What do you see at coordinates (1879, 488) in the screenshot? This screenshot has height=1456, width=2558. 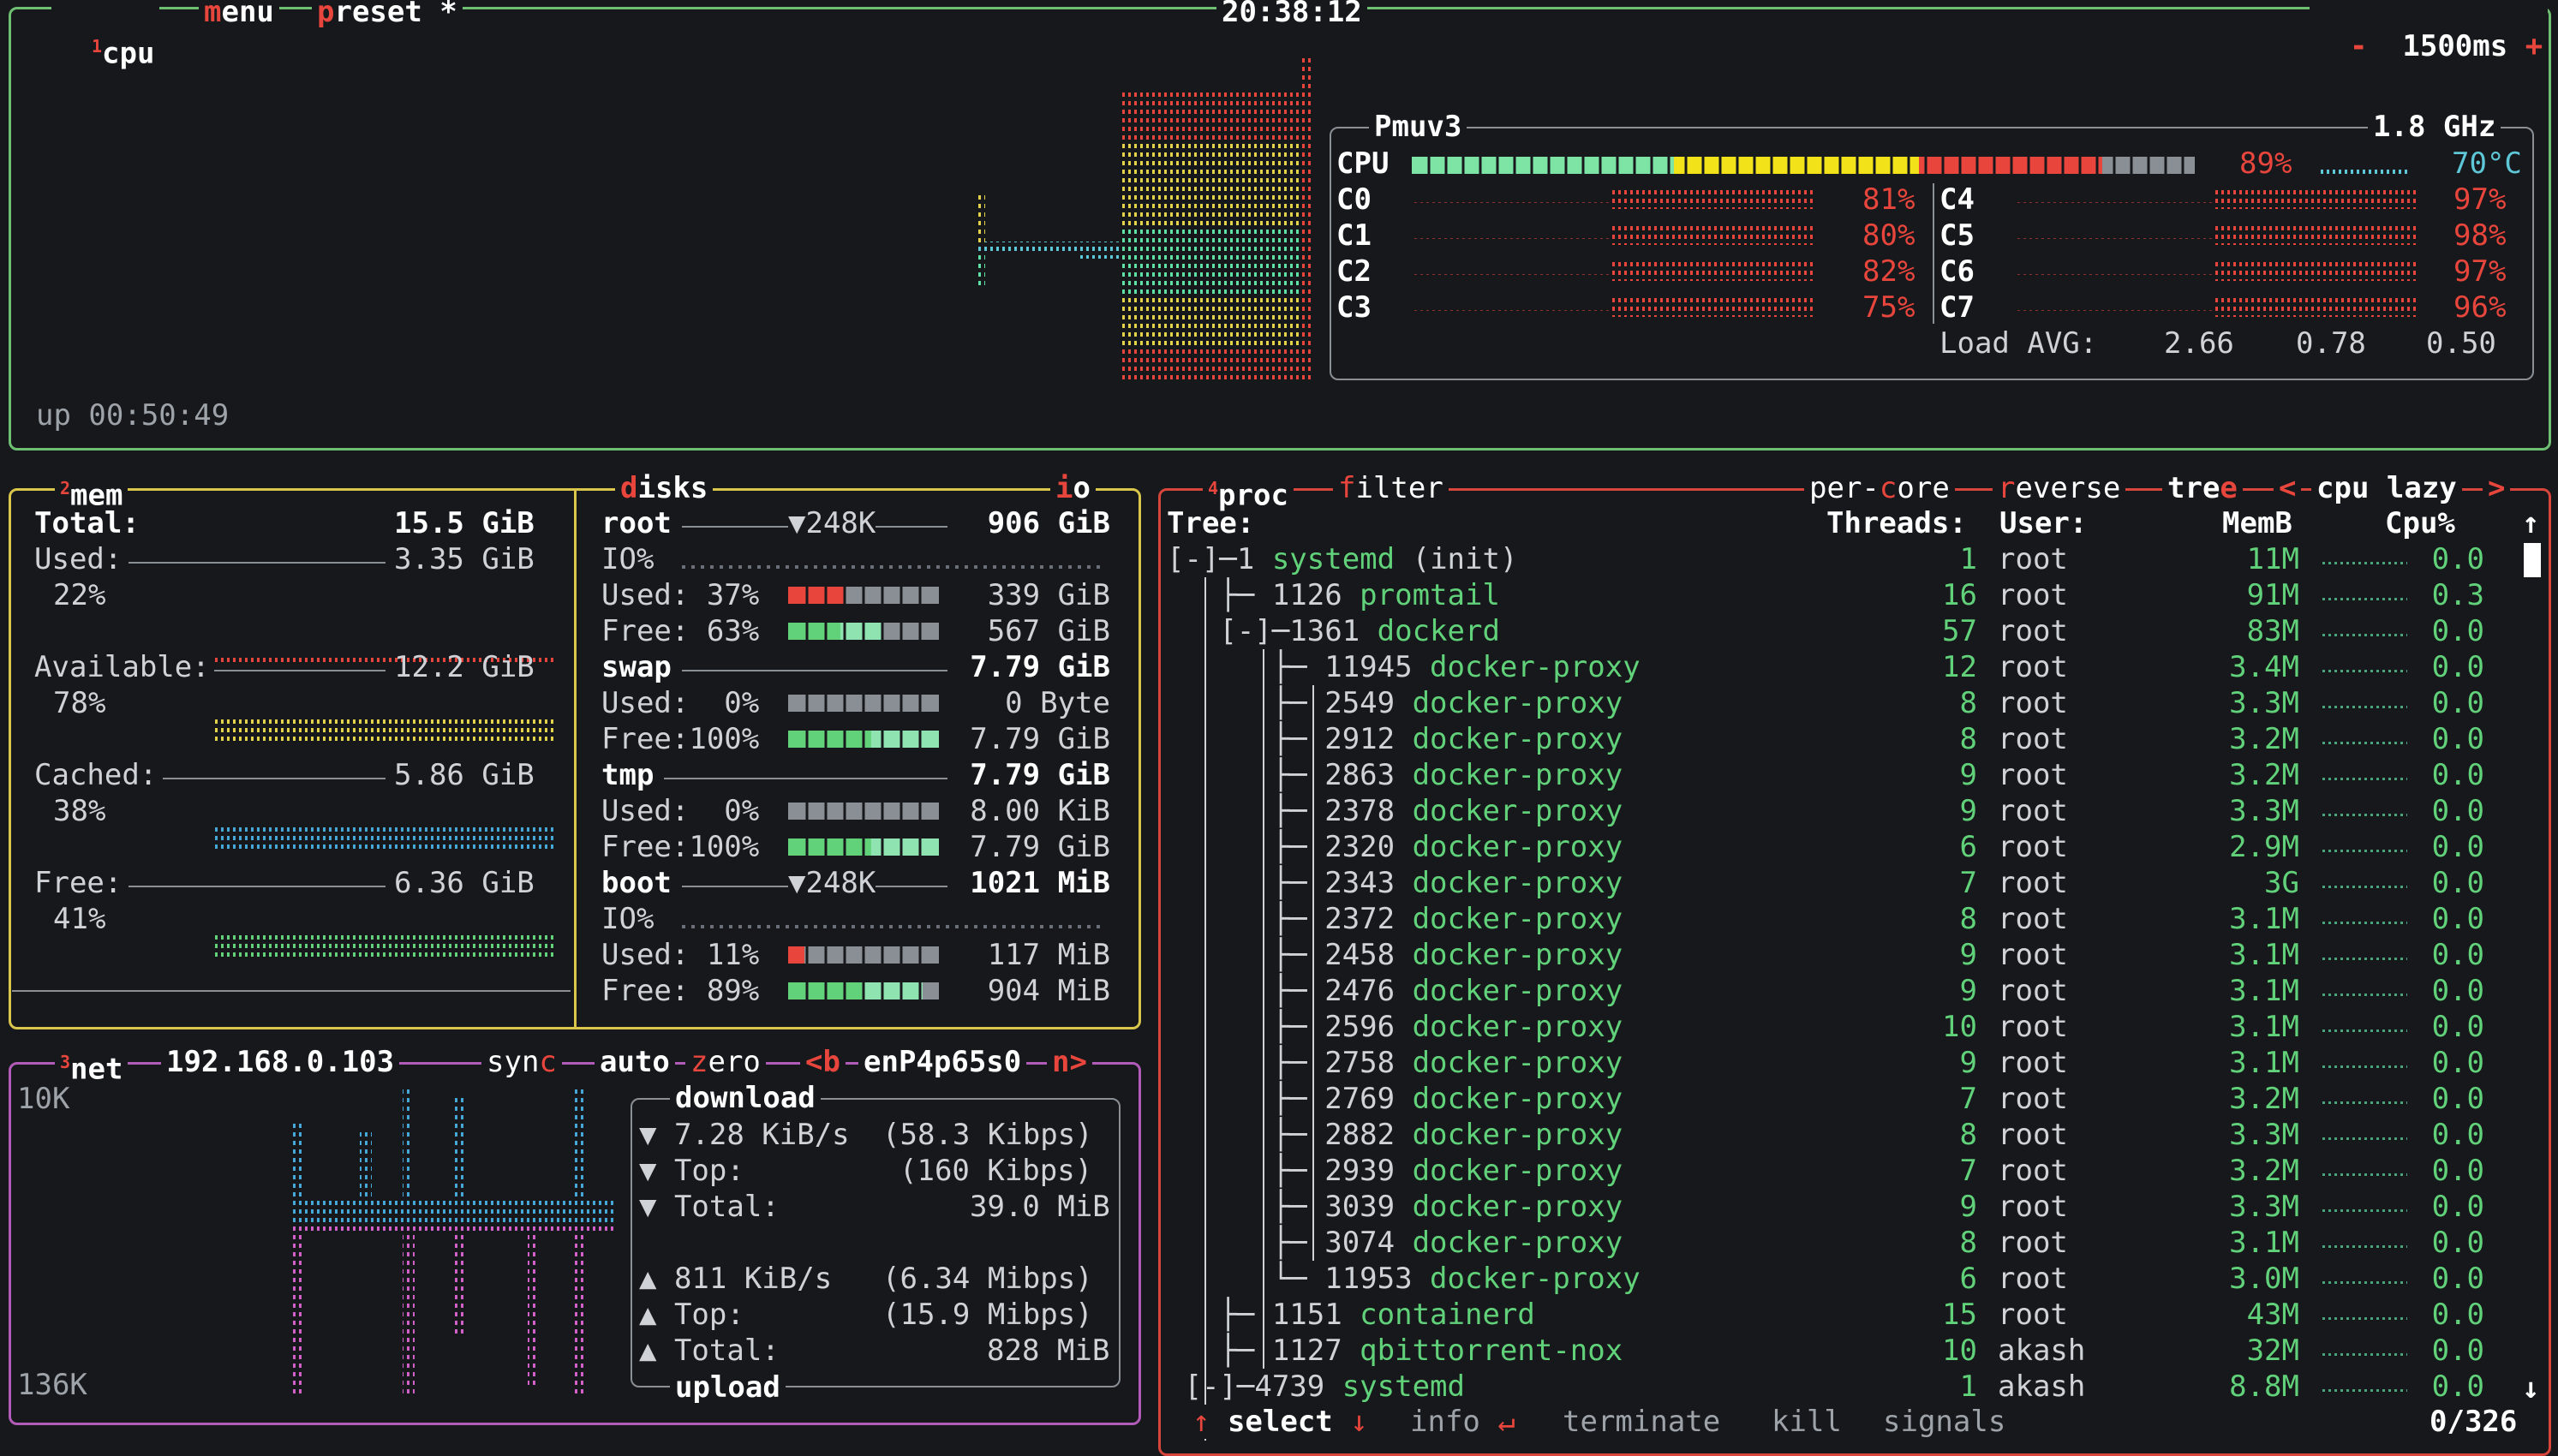 I see `per-core-toggle: per-core` at bounding box center [1879, 488].